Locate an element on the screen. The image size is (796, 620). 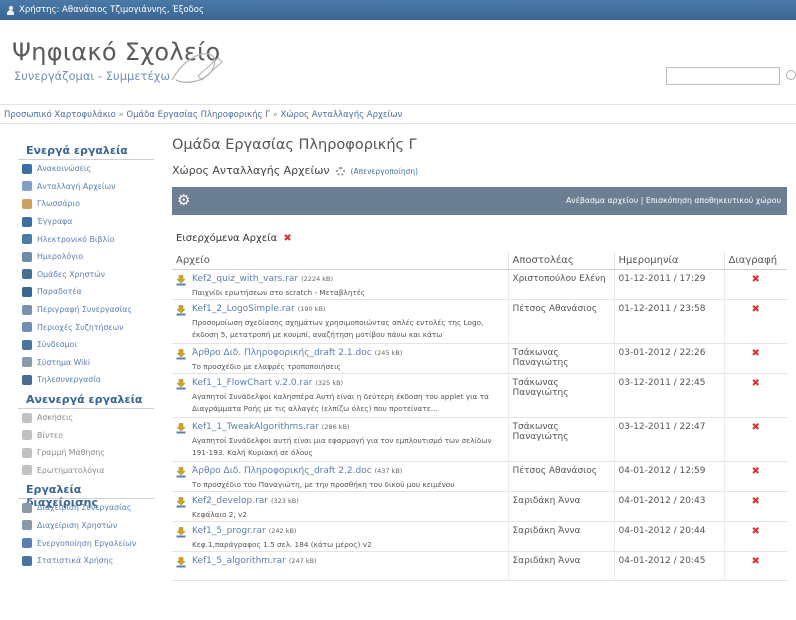
sidebar-admin-item: Στατιστικά Χρήσης is located at coordinates (86, 561).